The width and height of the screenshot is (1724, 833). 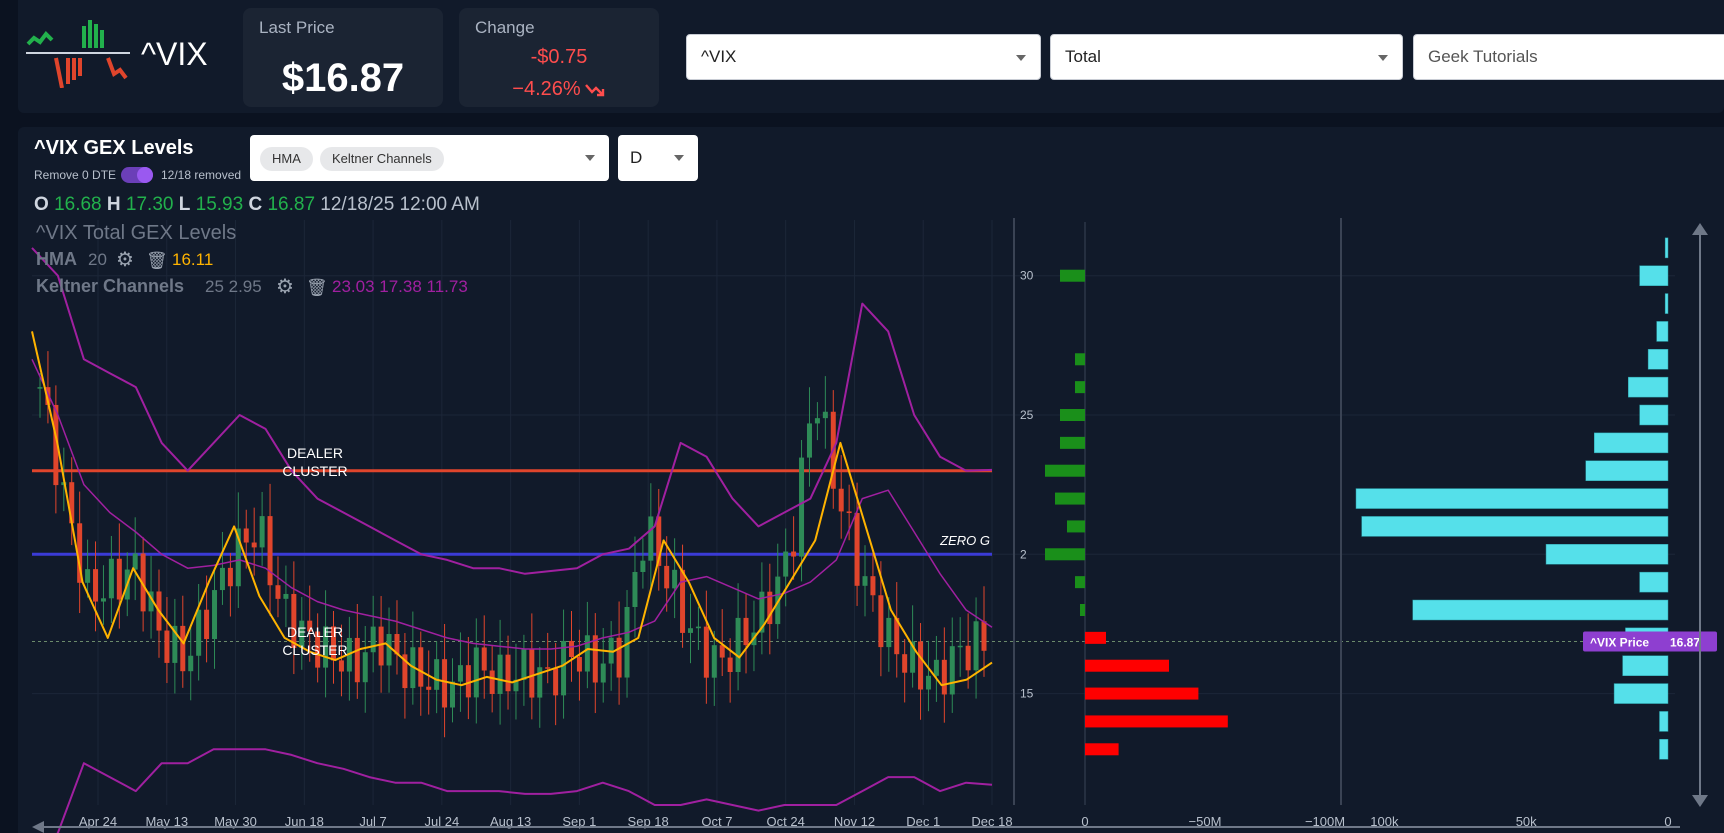 What do you see at coordinates (1023, 554) in the screenshot?
I see `gex-y-tick: 2` at bounding box center [1023, 554].